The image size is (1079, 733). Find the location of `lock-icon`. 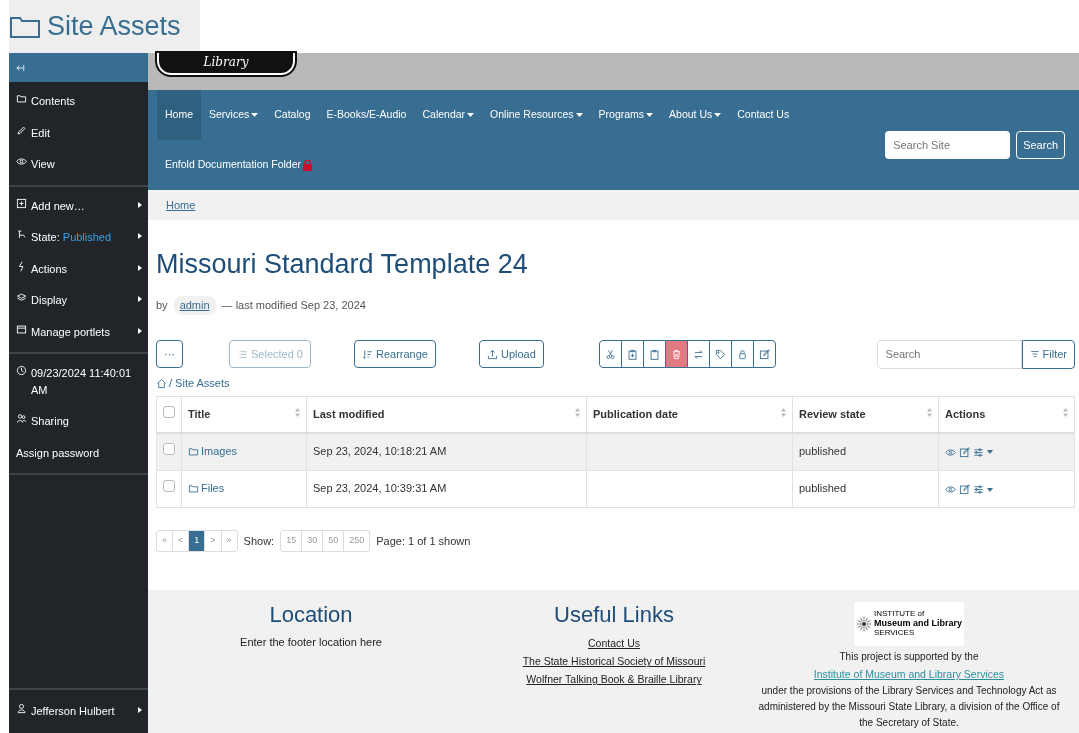

lock-icon is located at coordinates (742, 354).